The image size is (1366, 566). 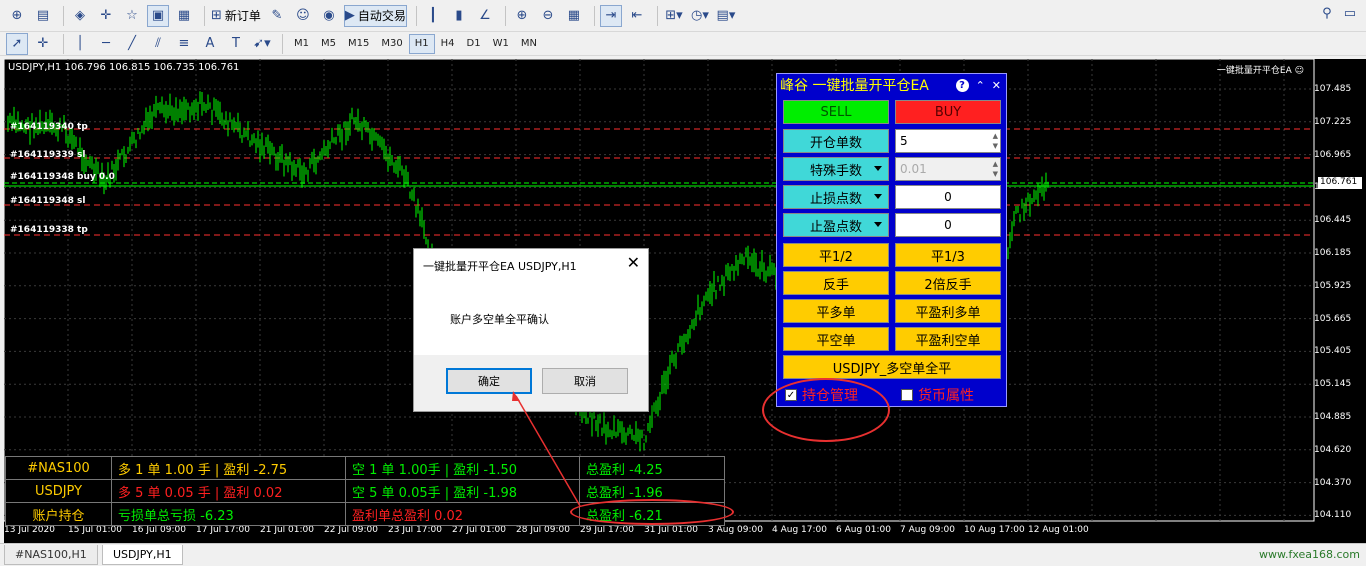 I want to click on timeframe-h4: H4, so click(x=448, y=44).